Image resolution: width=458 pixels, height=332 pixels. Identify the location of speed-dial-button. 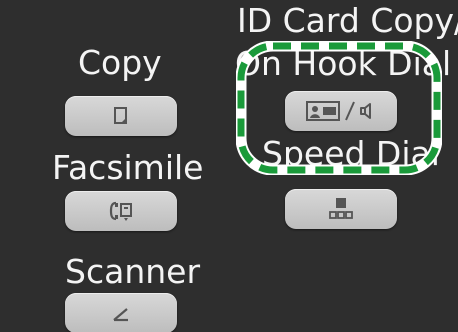
(341, 209).